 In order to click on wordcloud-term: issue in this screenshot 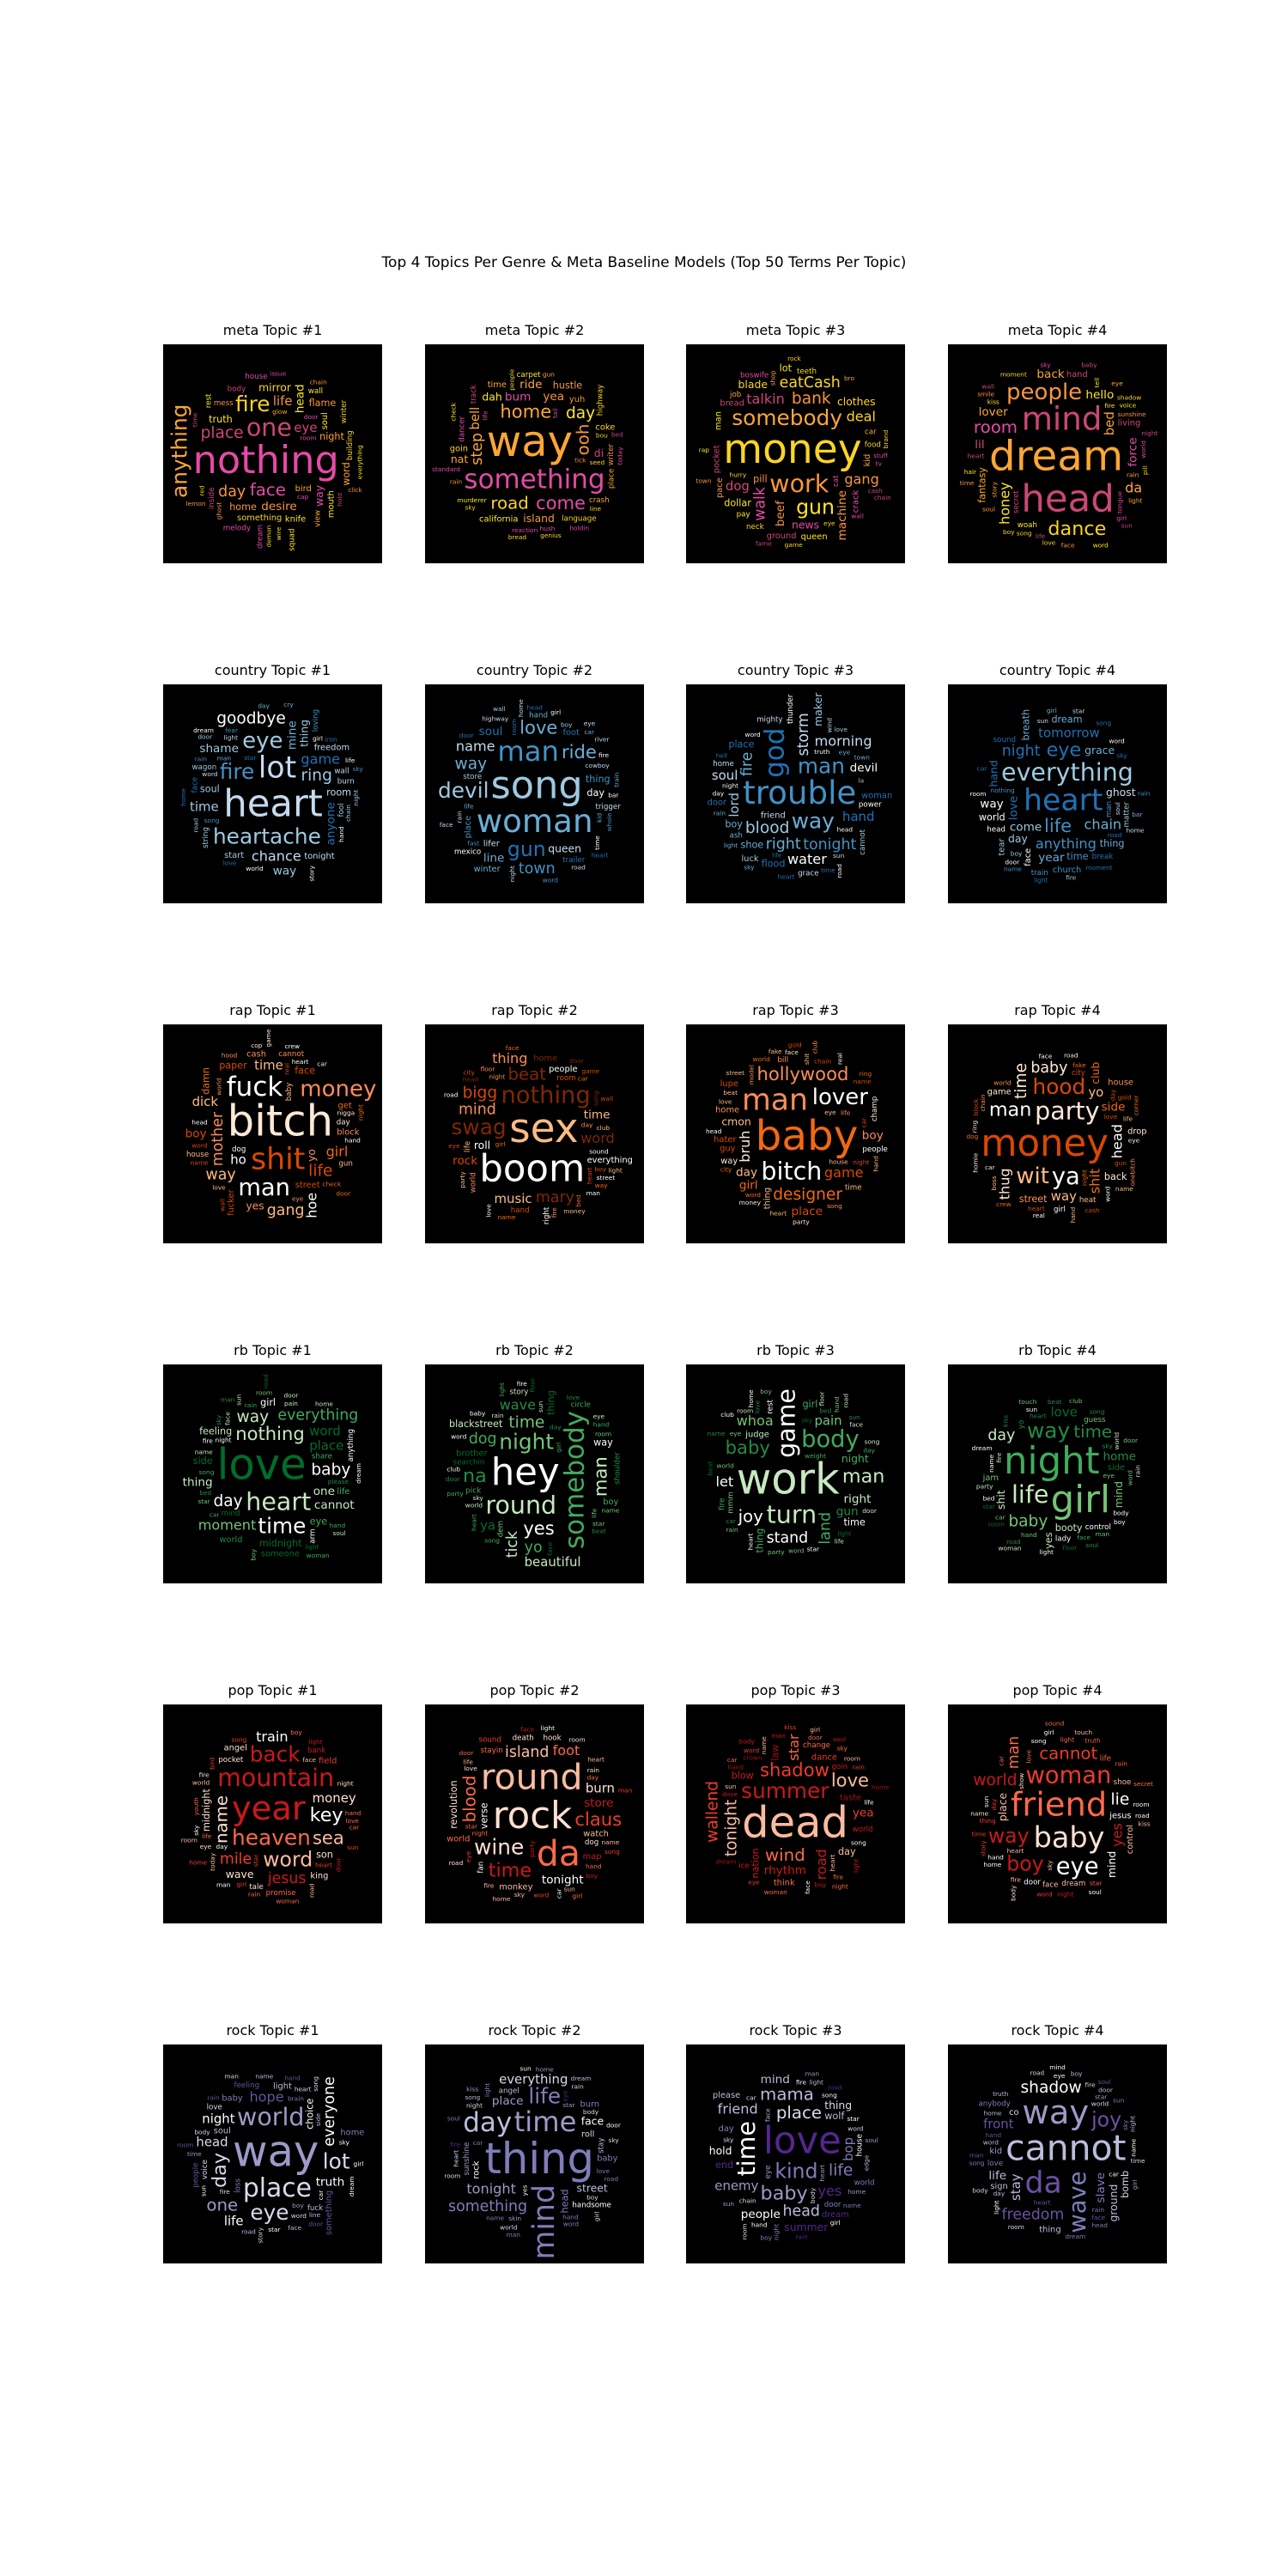, I will do `click(278, 374)`.